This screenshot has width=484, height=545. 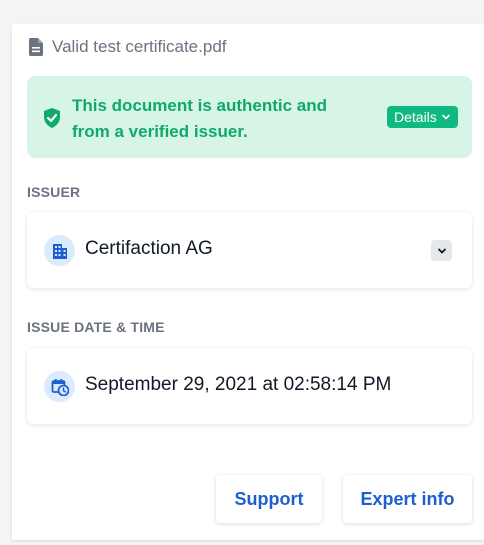 What do you see at coordinates (54, 192) in the screenshot?
I see `issuer-section-label: ISSUER` at bounding box center [54, 192].